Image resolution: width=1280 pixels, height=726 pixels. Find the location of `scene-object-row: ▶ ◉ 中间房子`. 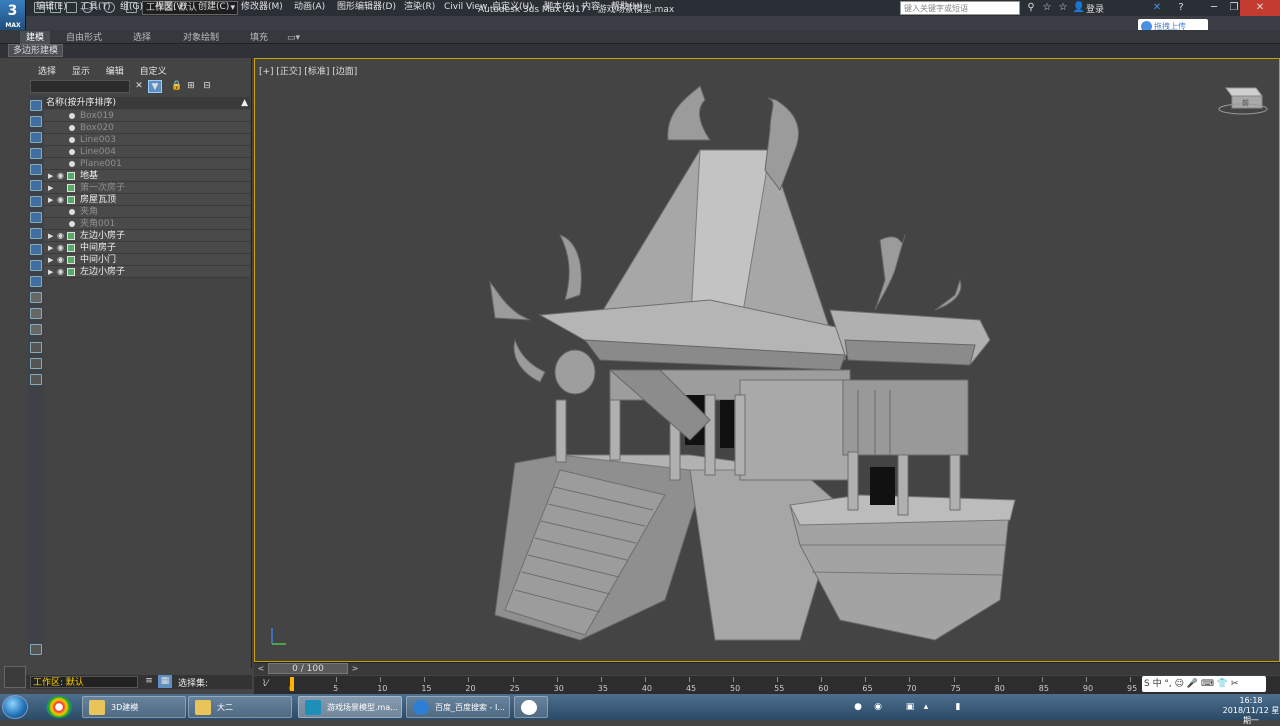

scene-object-row: ▶ ◉ 中间房子 is located at coordinates (147, 248).